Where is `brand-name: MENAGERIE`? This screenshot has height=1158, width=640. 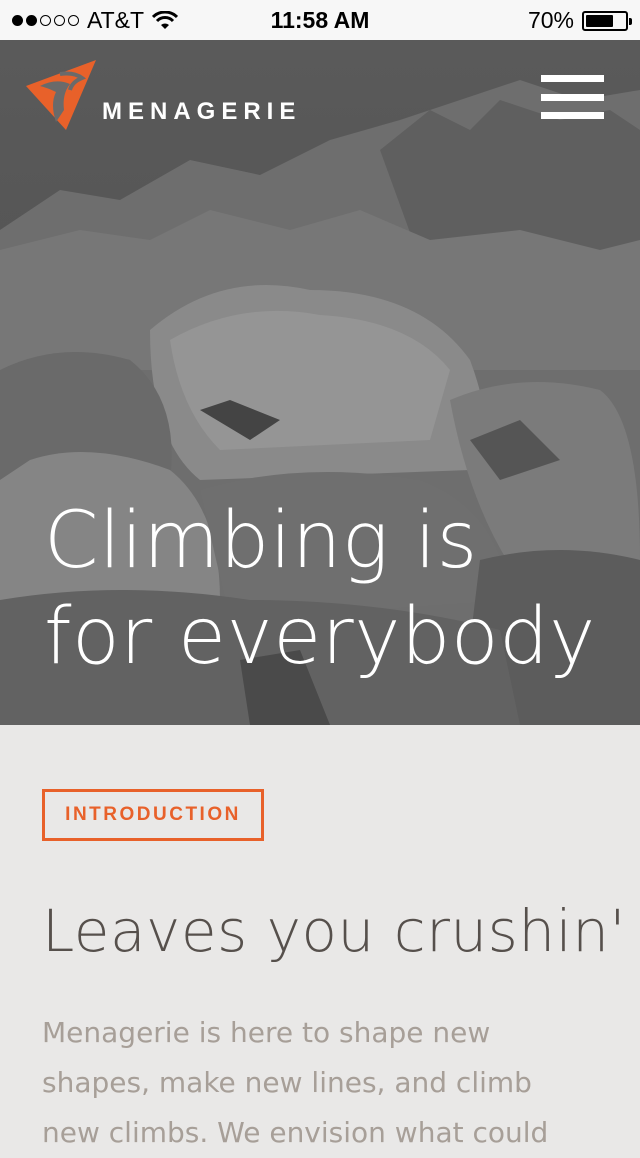
brand-name: MENAGERIE is located at coordinates (202, 111).